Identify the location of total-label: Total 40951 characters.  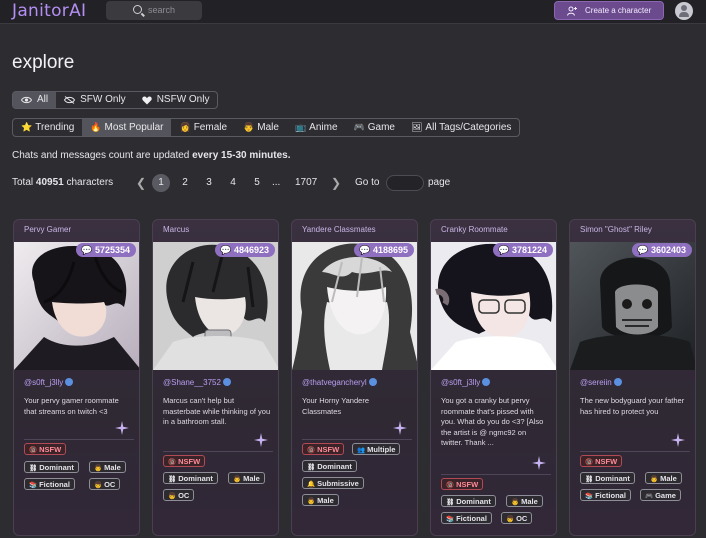
(62, 183).